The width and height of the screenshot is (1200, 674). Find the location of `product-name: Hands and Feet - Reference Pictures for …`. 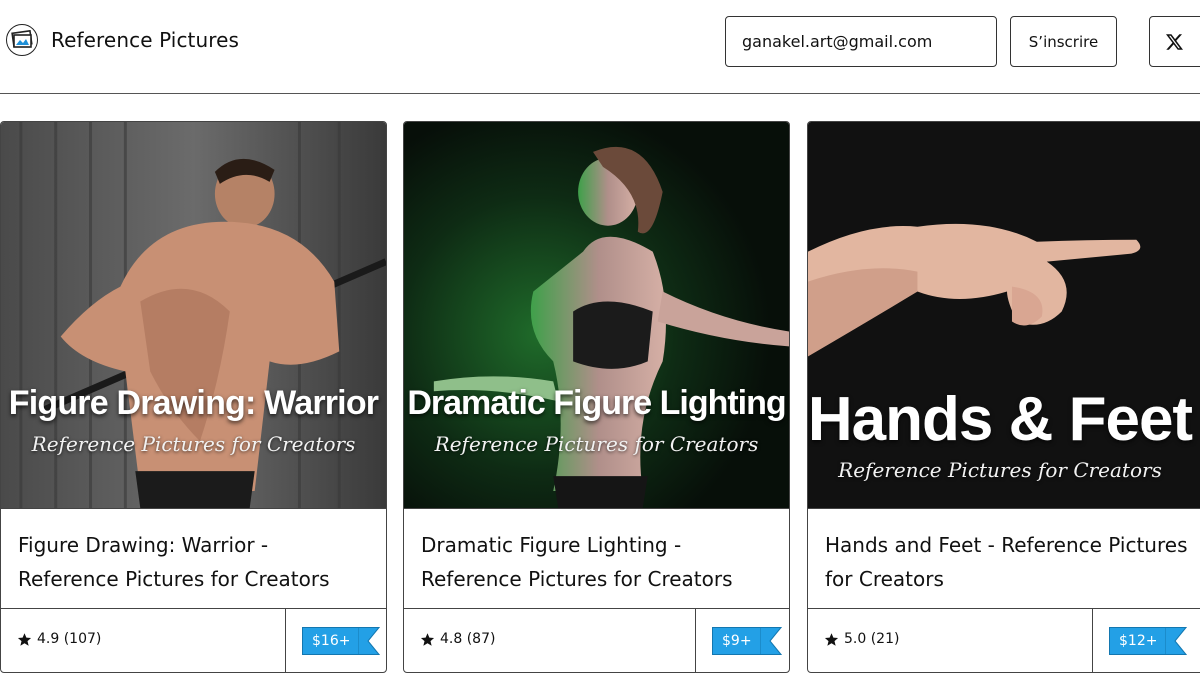

product-name: Hands and Feet - Reference Pictures for … is located at coordinates (1009, 562).